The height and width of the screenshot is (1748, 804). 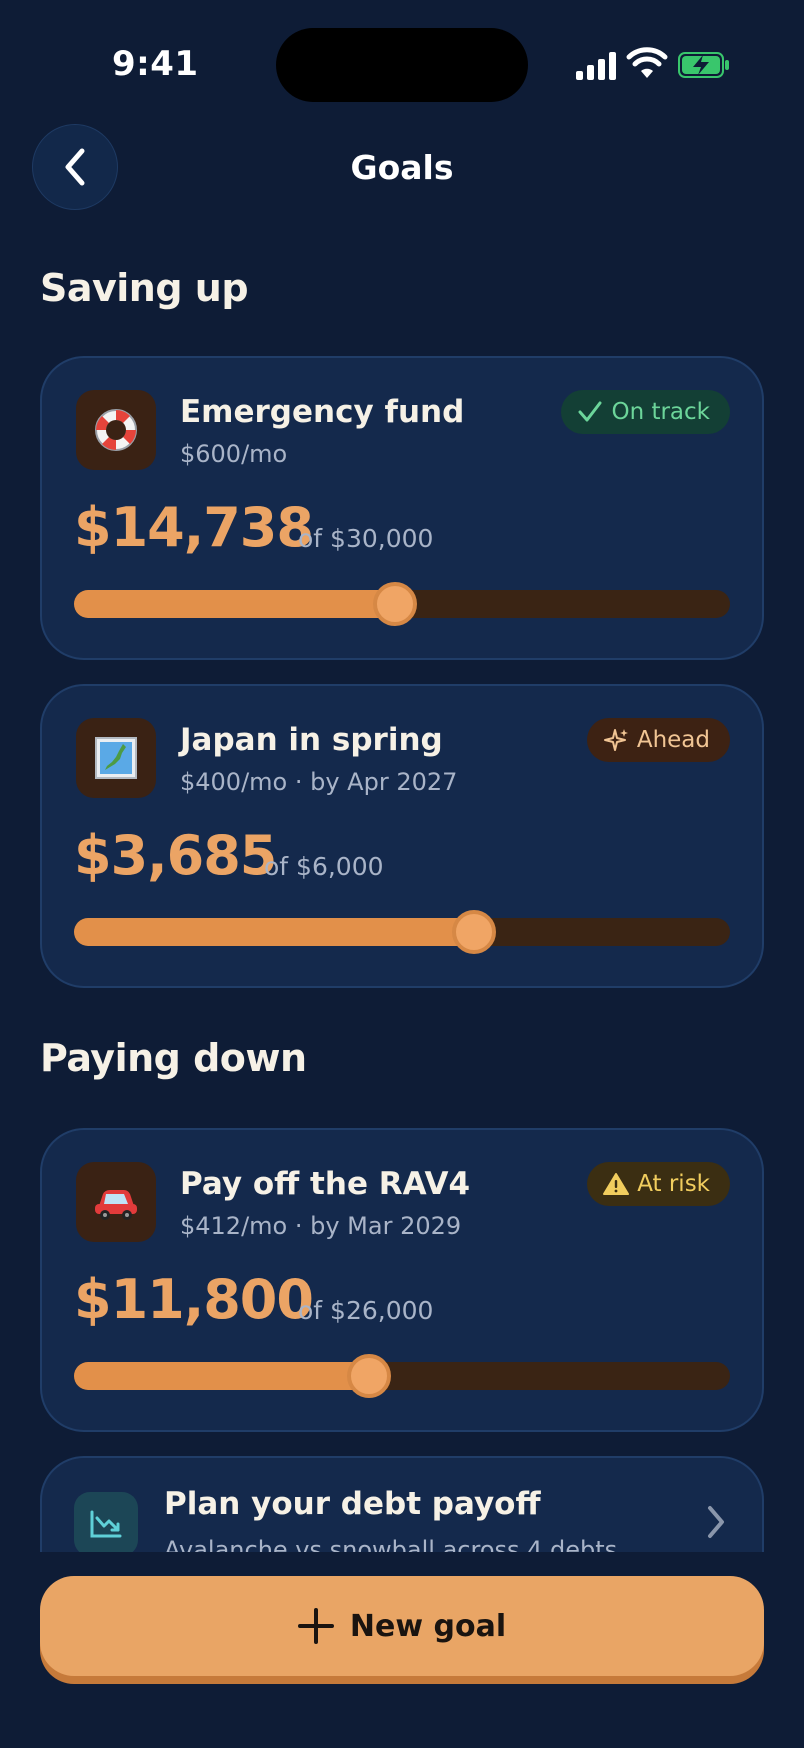 I want to click on goal-name: Japan in spring, so click(x=311, y=740).